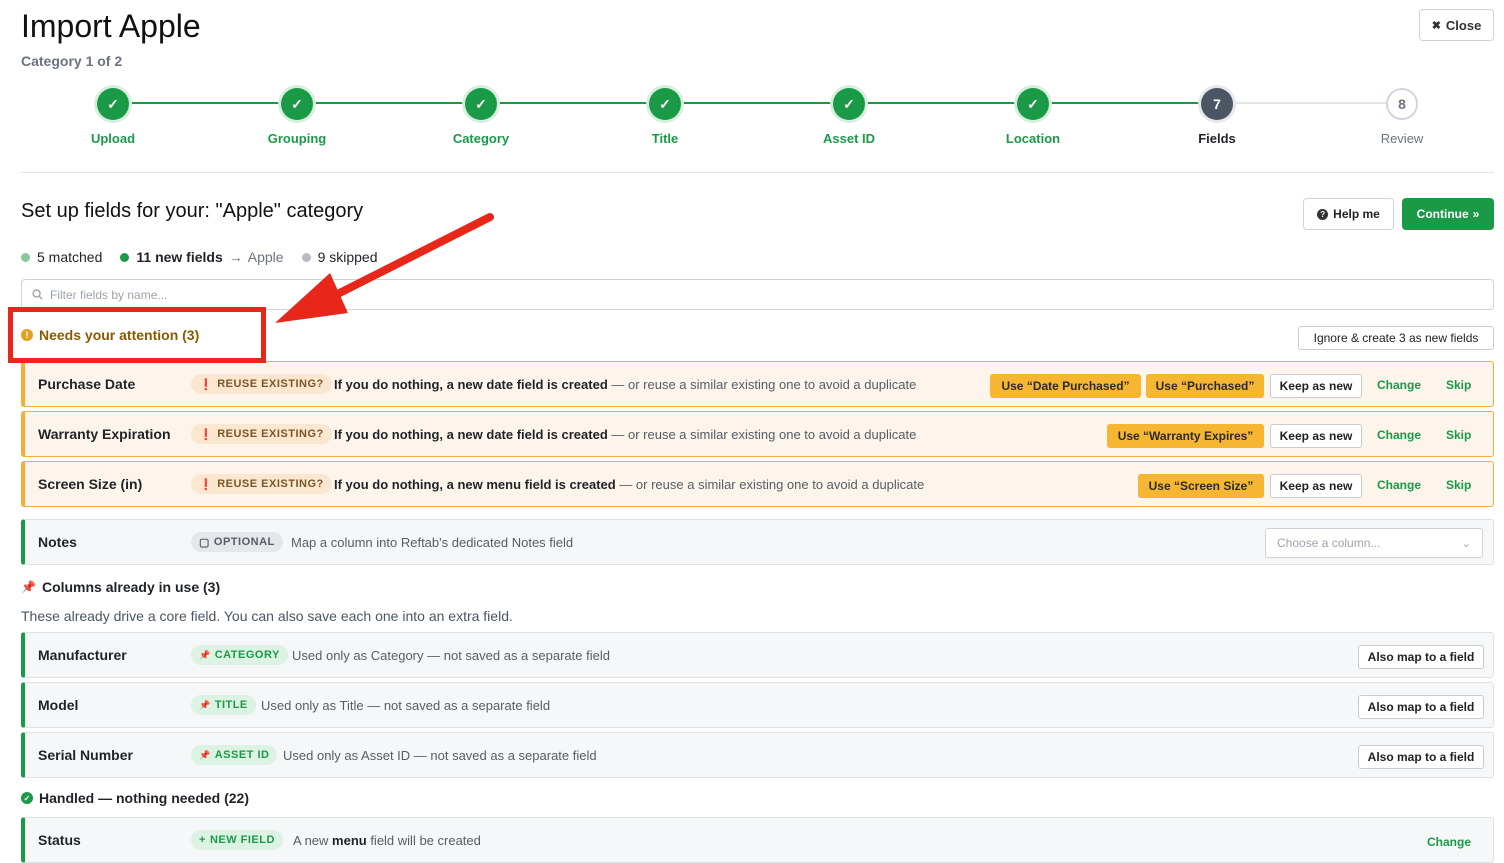  Describe the element at coordinates (58, 705) in the screenshot. I see `field-name: Model` at that location.